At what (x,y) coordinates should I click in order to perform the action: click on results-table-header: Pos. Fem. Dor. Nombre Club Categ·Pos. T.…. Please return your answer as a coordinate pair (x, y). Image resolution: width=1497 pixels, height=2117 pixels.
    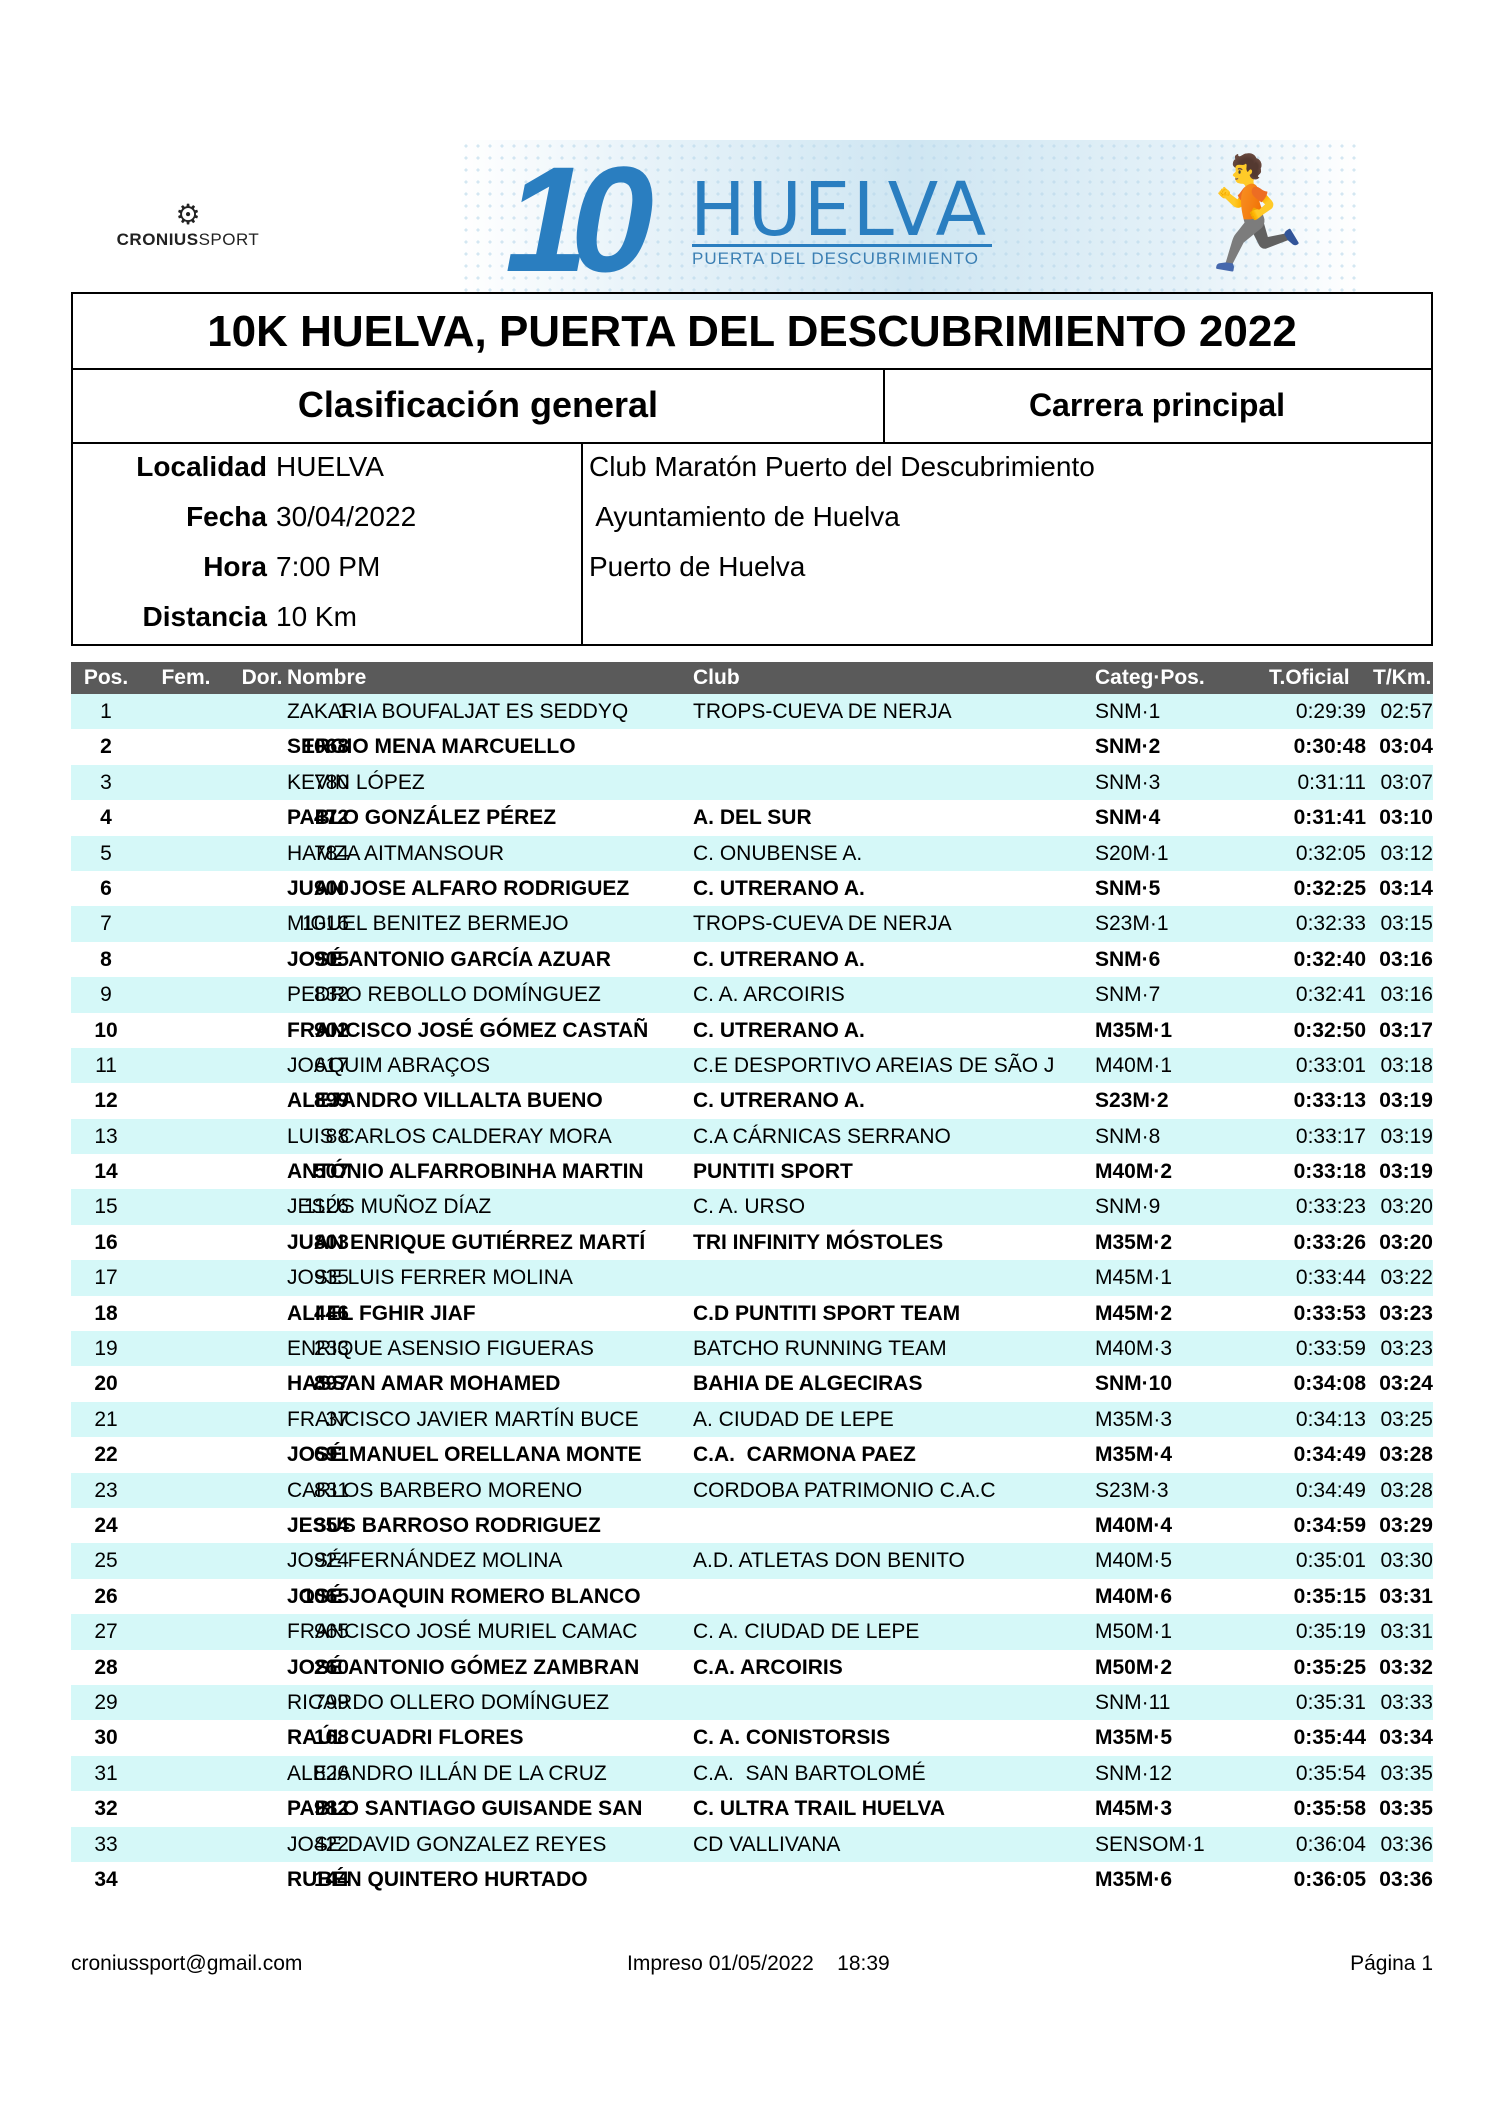
    Looking at the image, I should click on (752, 678).